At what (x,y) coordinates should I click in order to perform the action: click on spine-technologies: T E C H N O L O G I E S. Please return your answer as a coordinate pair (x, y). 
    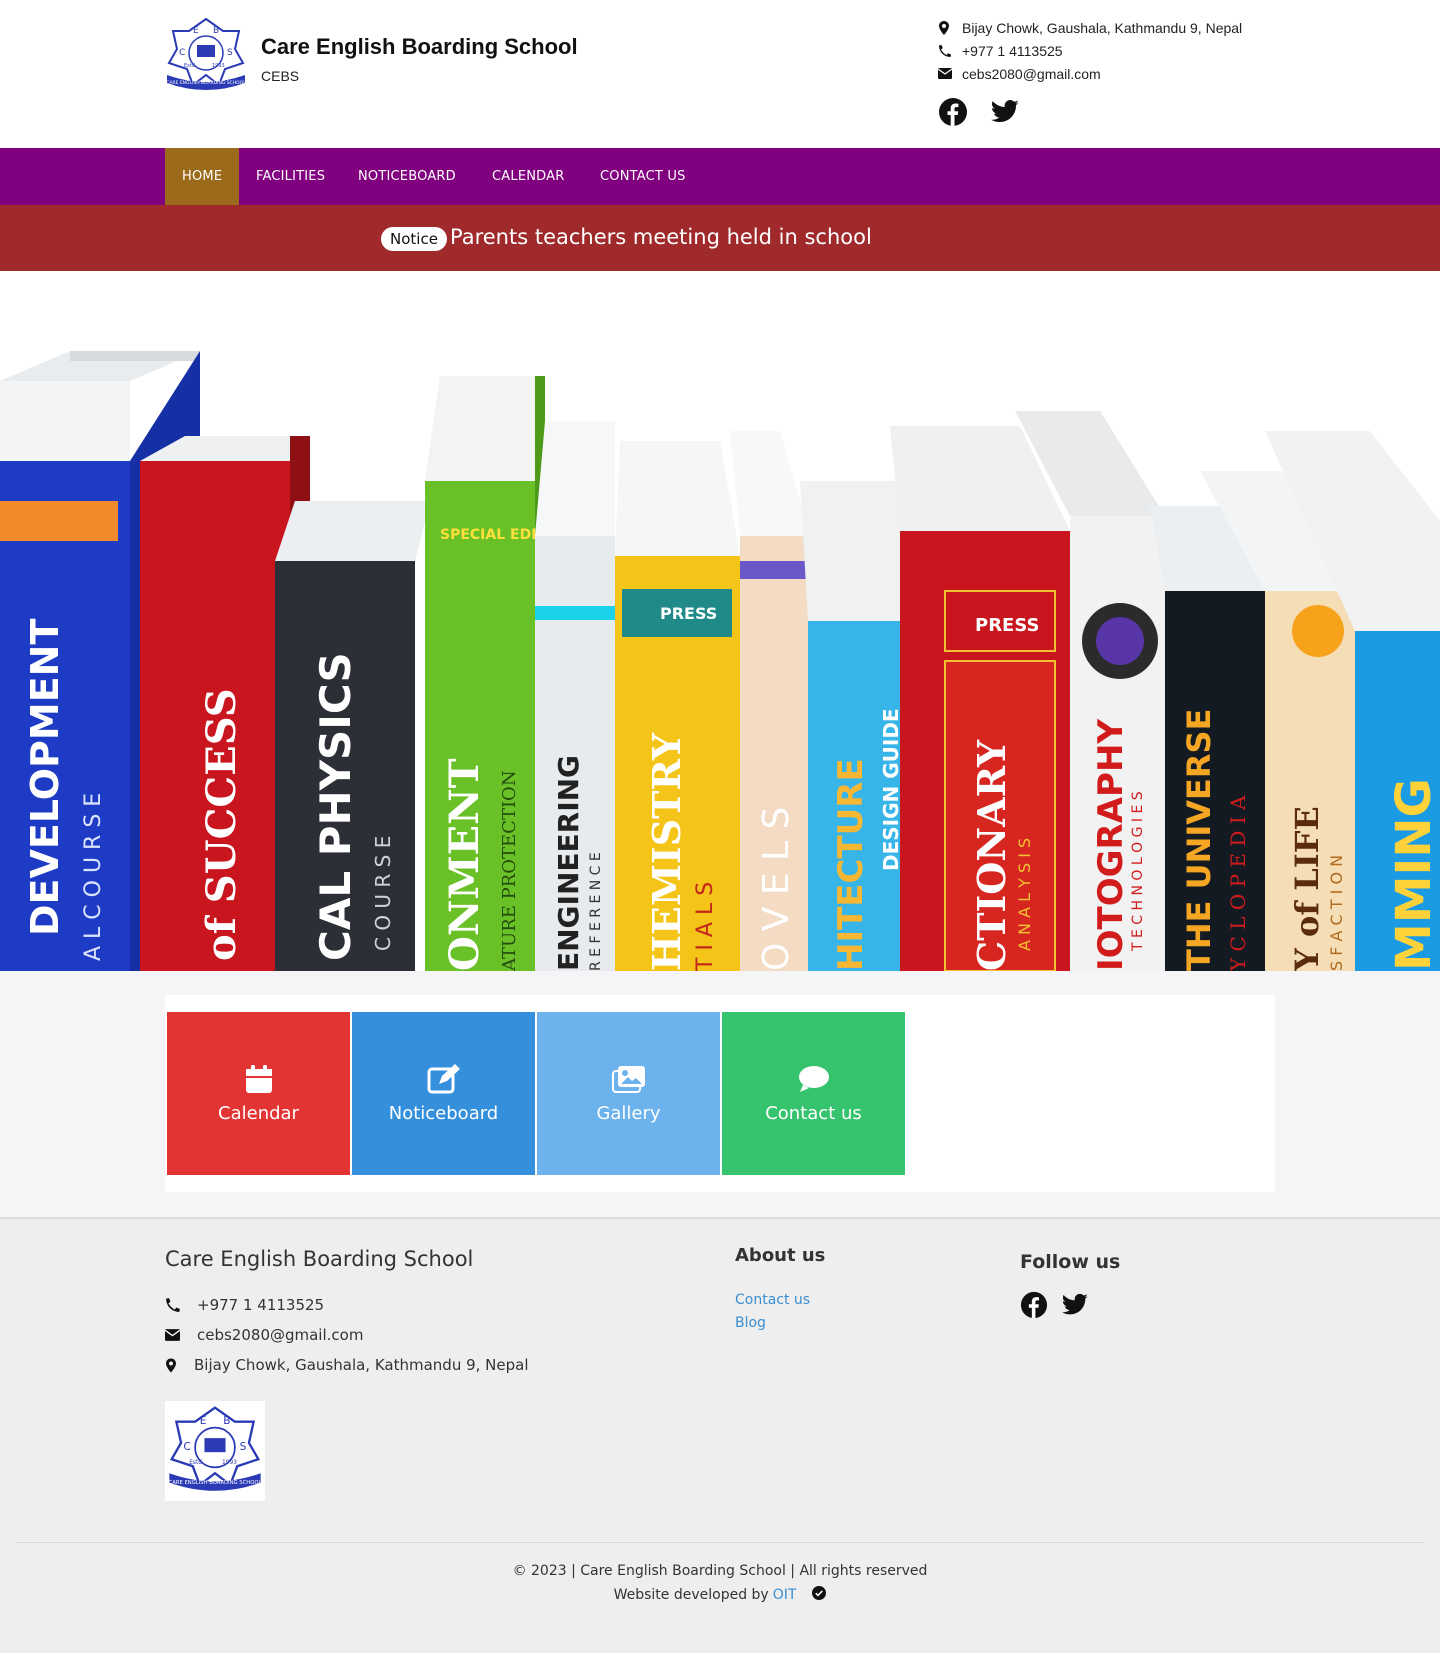
    Looking at the image, I should click on (1138, 871).